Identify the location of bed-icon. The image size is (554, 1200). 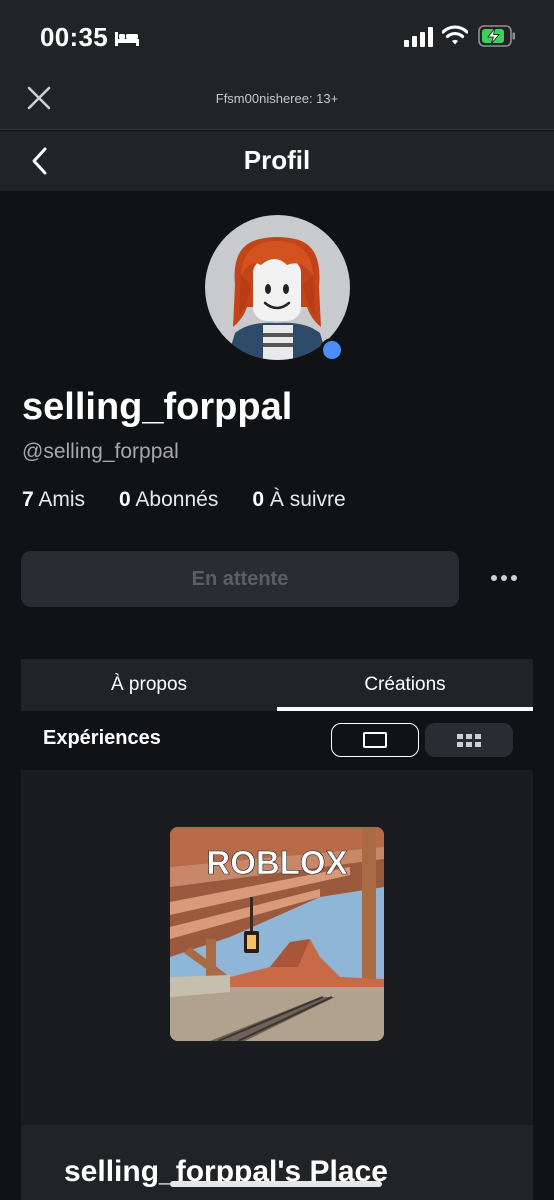
(127, 39).